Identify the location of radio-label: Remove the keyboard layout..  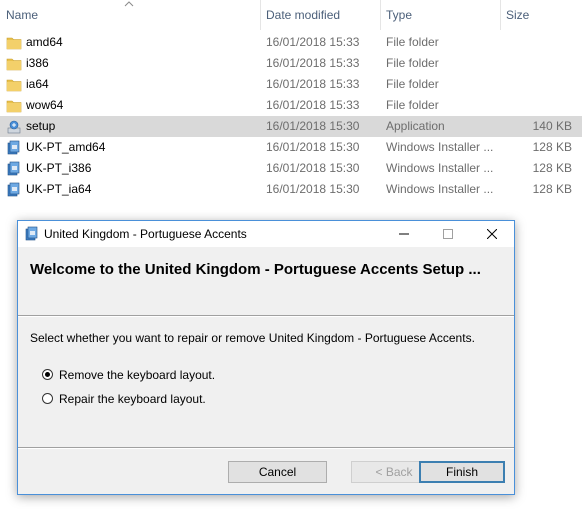
(137, 375).